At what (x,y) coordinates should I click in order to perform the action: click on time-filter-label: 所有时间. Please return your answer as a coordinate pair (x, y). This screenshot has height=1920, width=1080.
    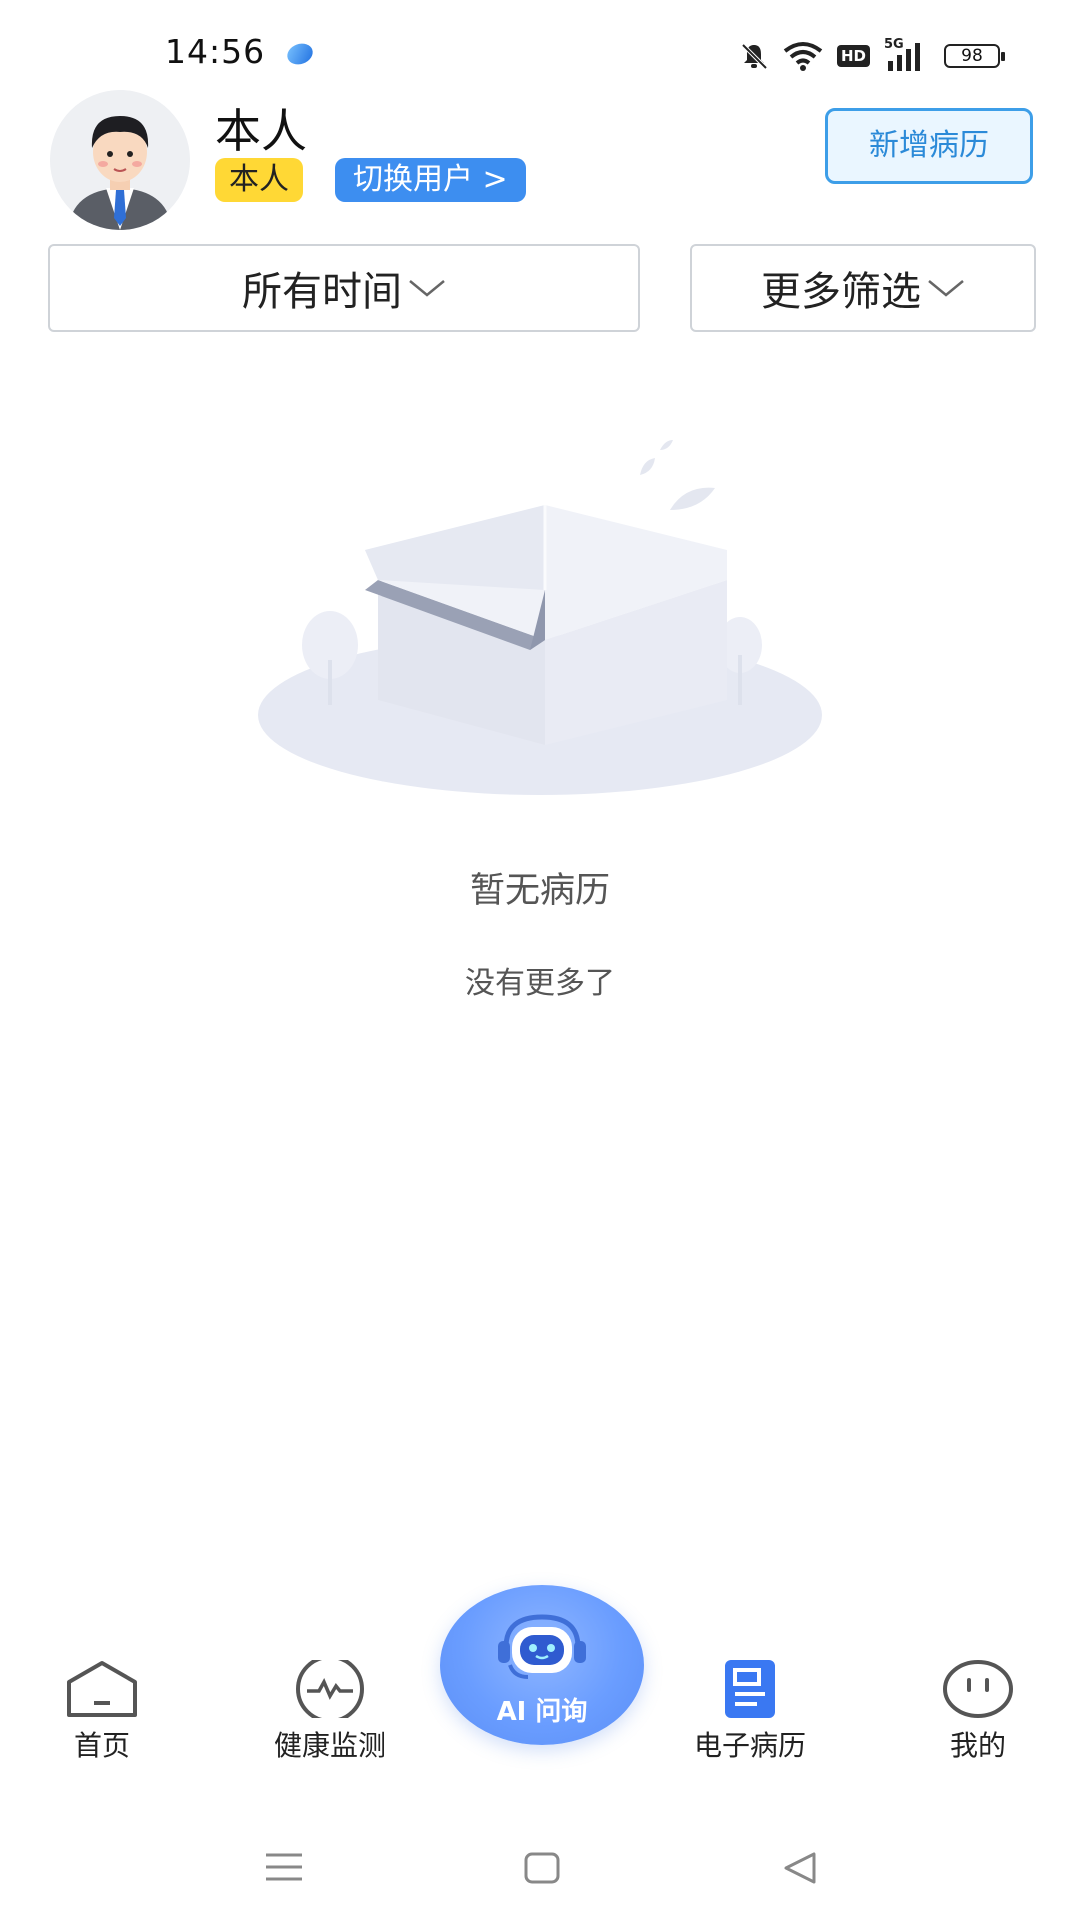
    Looking at the image, I should click on (322, 292).